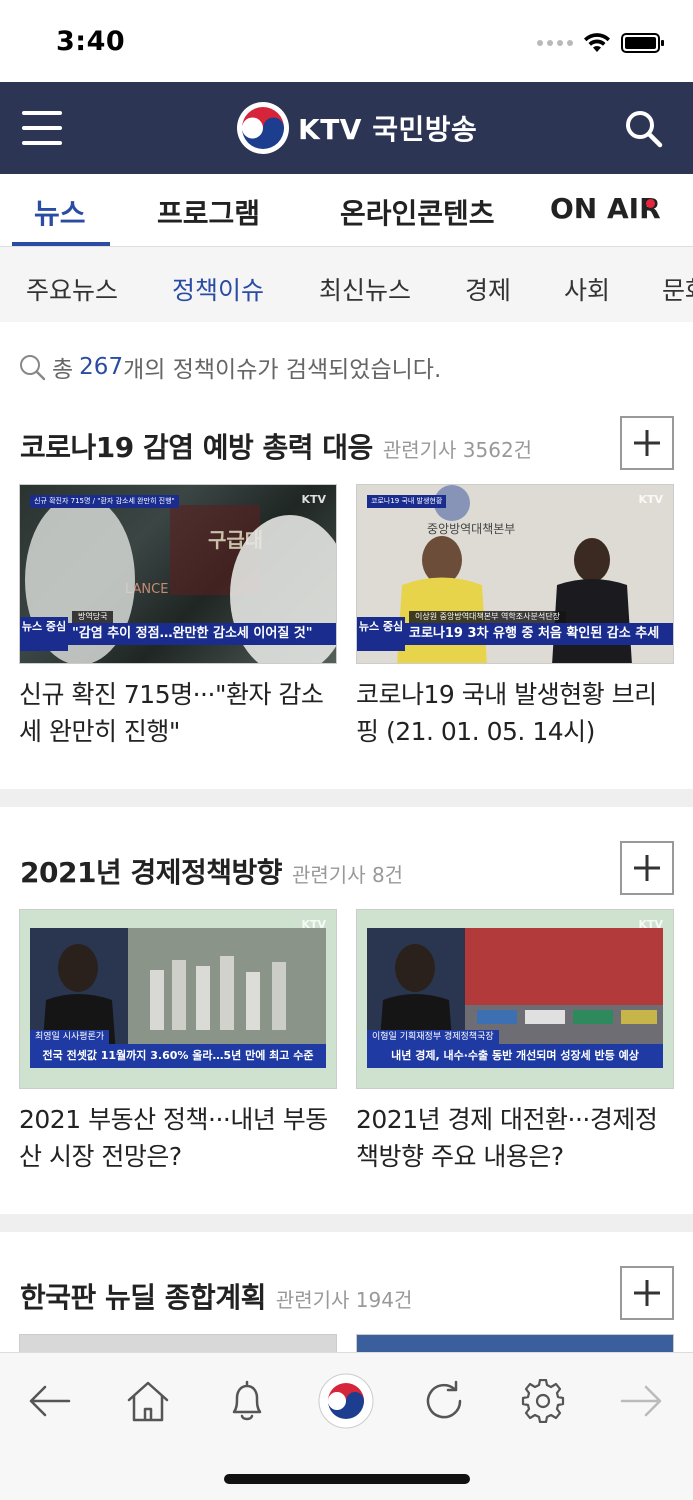 The width and height of the screenshot is (693, 1500). Describe the element at coordinates (63, 370) in the screenshot. I see `result-prefix: 총` at that location.